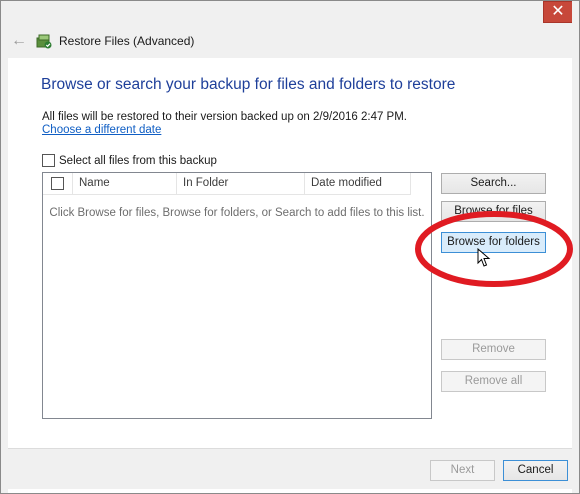 The image size is (580, 494). I want to click on column-header-date-modified: Date modified, so click(358, 183).